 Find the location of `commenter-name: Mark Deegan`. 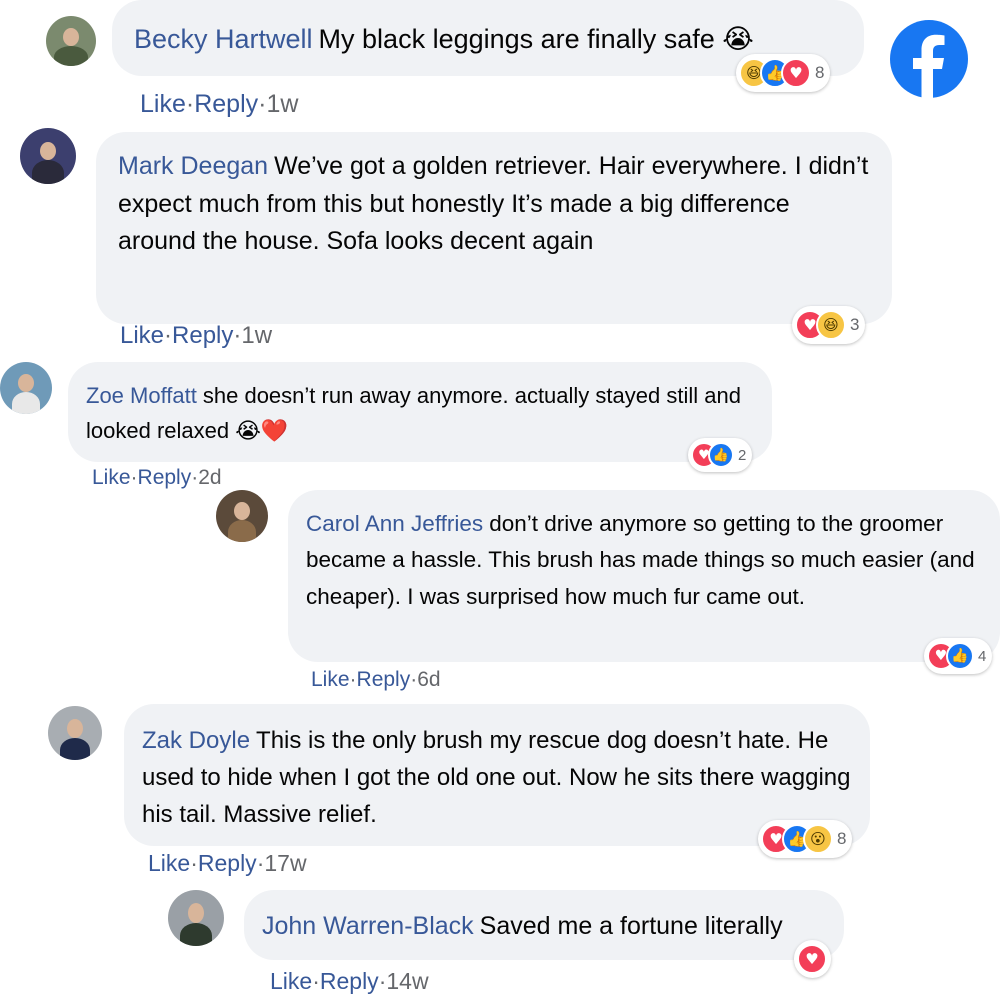

commenter-name: Mark Deegan is located at coordinates (193, 166).